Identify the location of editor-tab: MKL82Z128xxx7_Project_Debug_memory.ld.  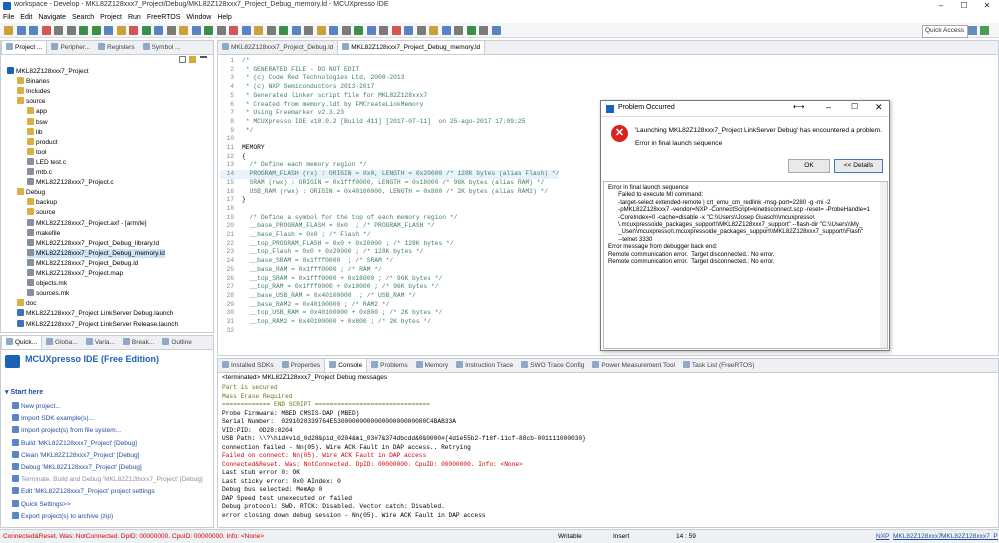
(411, 47).